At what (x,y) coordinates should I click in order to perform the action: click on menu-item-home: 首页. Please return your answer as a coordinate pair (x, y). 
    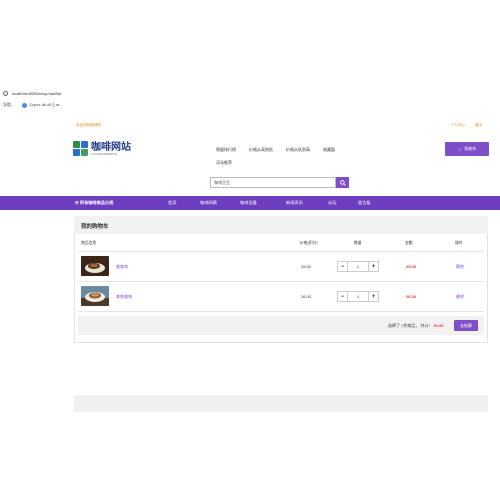
    Looking at the image, I should click on (172, 203).